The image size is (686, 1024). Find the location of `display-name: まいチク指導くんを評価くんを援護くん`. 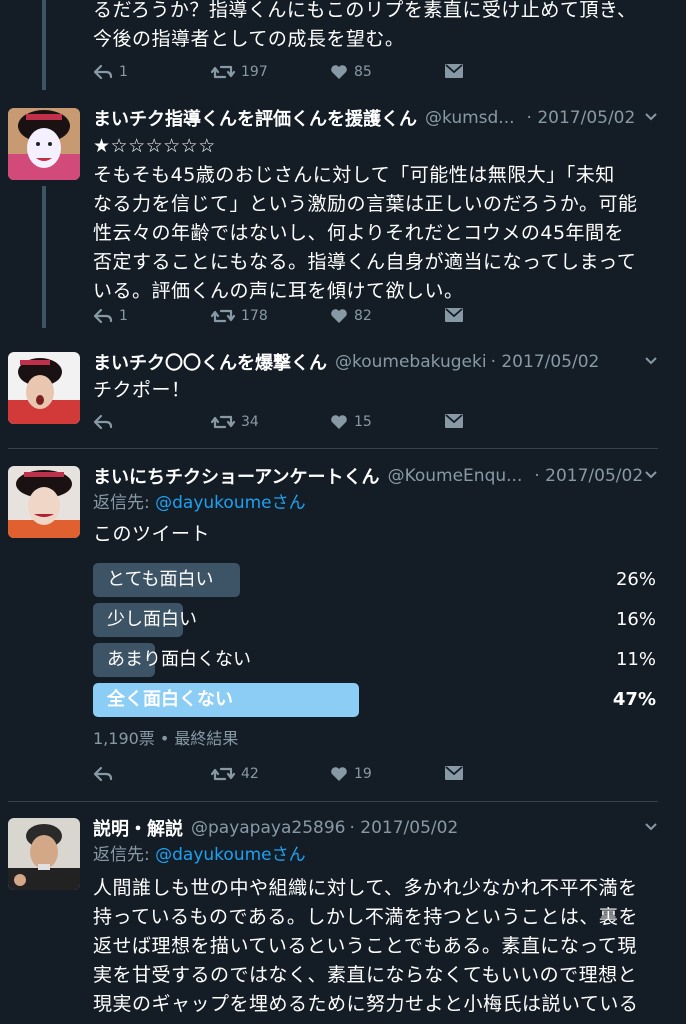

display-name: まいチク指導くんを評価くんを援護くん is located at coordinates (255, 118).